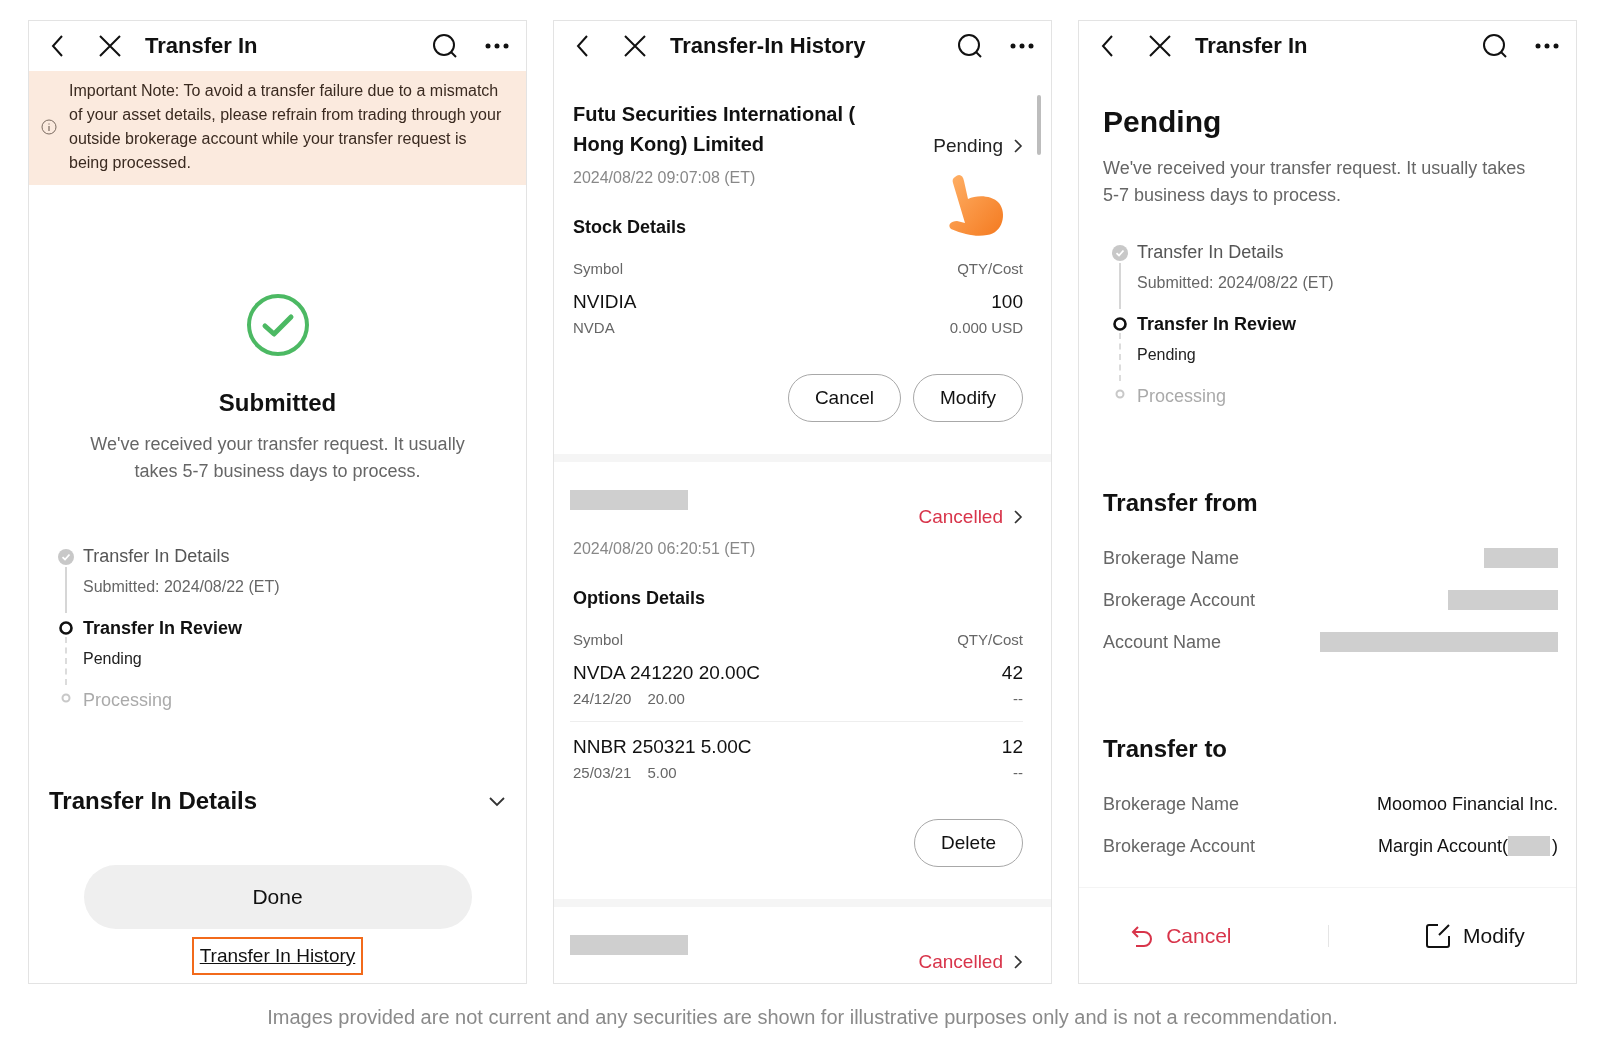 The image size is (1605, 1060). I want to click on disclaimer-caption: Images provided are not current and any securities are shown for illustrative purposes only and is not a recommendation., so click(802, 1017).